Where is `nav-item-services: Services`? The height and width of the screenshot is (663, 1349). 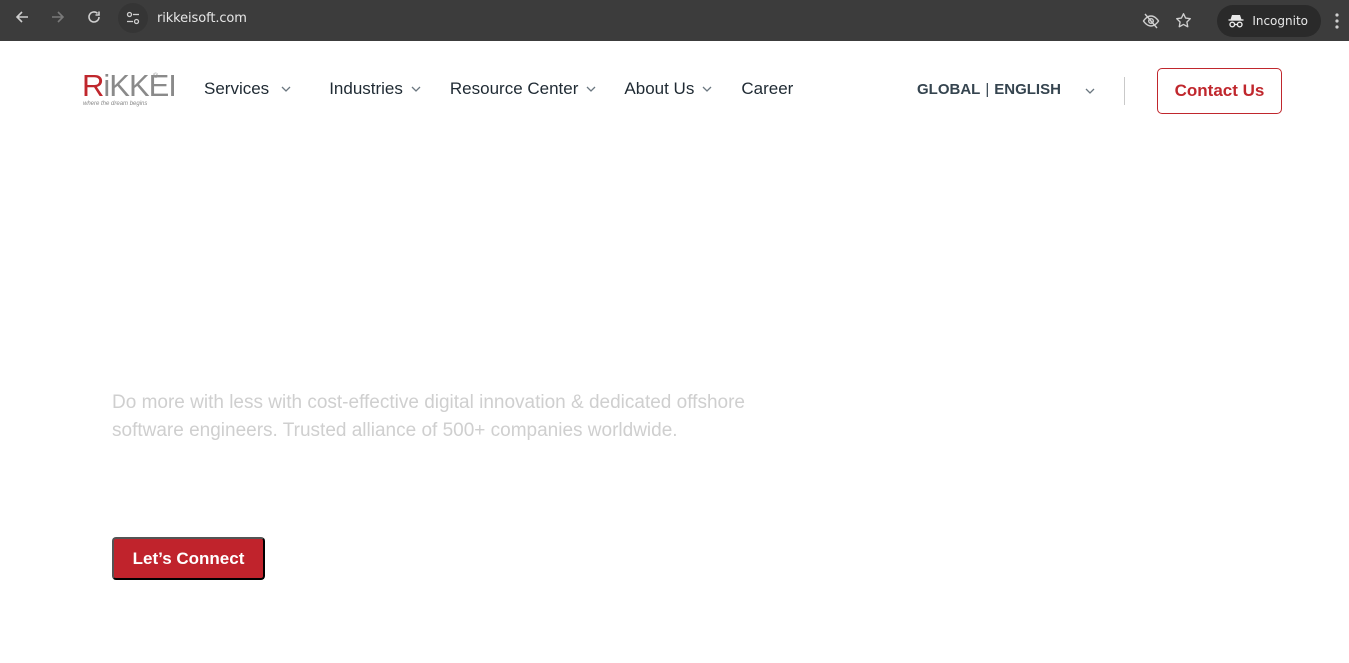
nav-item-services: Services is located at coordinates (247, 89).